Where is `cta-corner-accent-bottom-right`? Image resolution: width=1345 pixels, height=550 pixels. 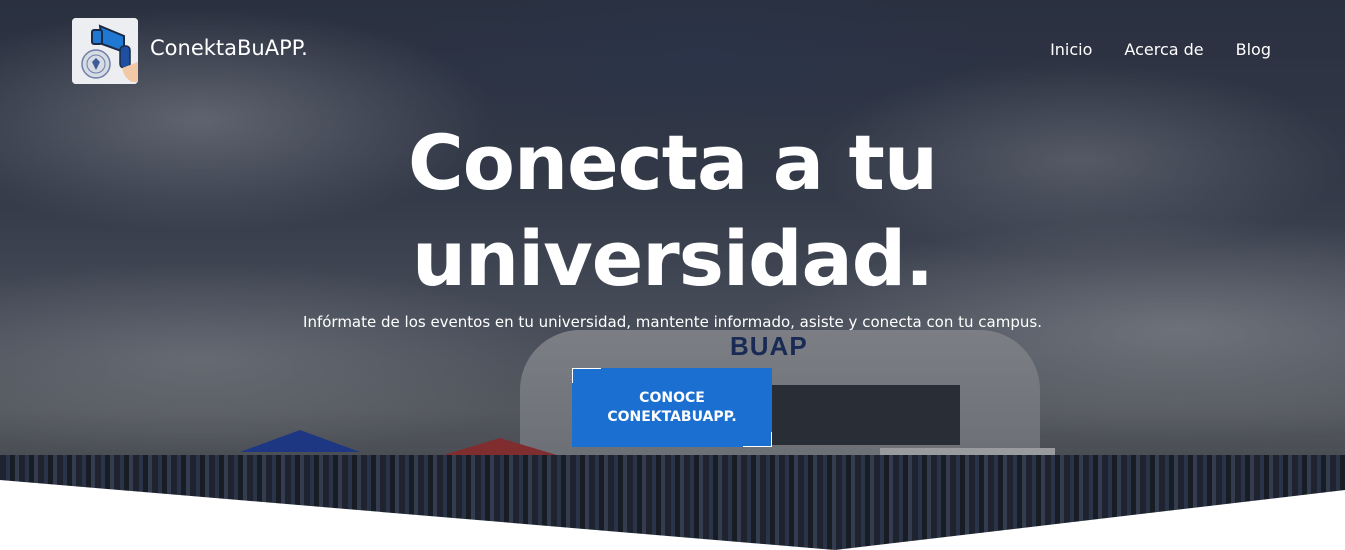
cta-corner-accent-bottom-right is located at coordinates (757, 439).